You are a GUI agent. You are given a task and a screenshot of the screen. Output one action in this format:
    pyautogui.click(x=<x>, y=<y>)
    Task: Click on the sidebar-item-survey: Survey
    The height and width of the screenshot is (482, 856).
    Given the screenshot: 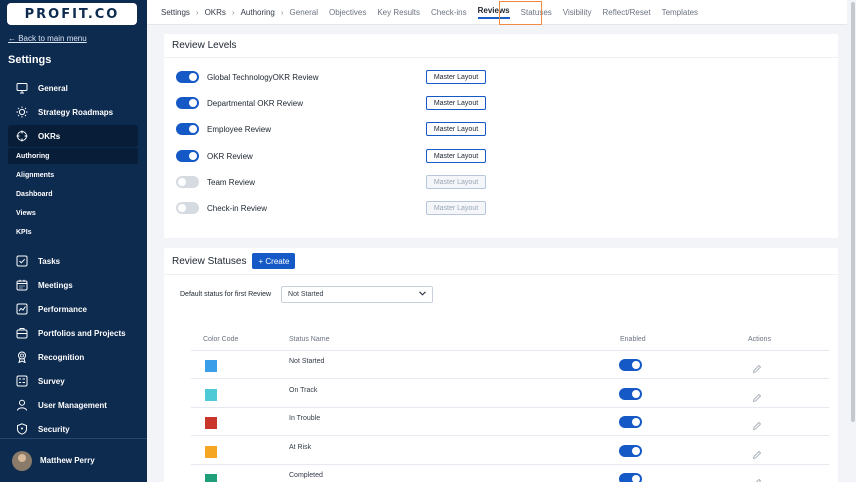 What is the action you would take?
    pyautogui.click(x=73, y=381)
    